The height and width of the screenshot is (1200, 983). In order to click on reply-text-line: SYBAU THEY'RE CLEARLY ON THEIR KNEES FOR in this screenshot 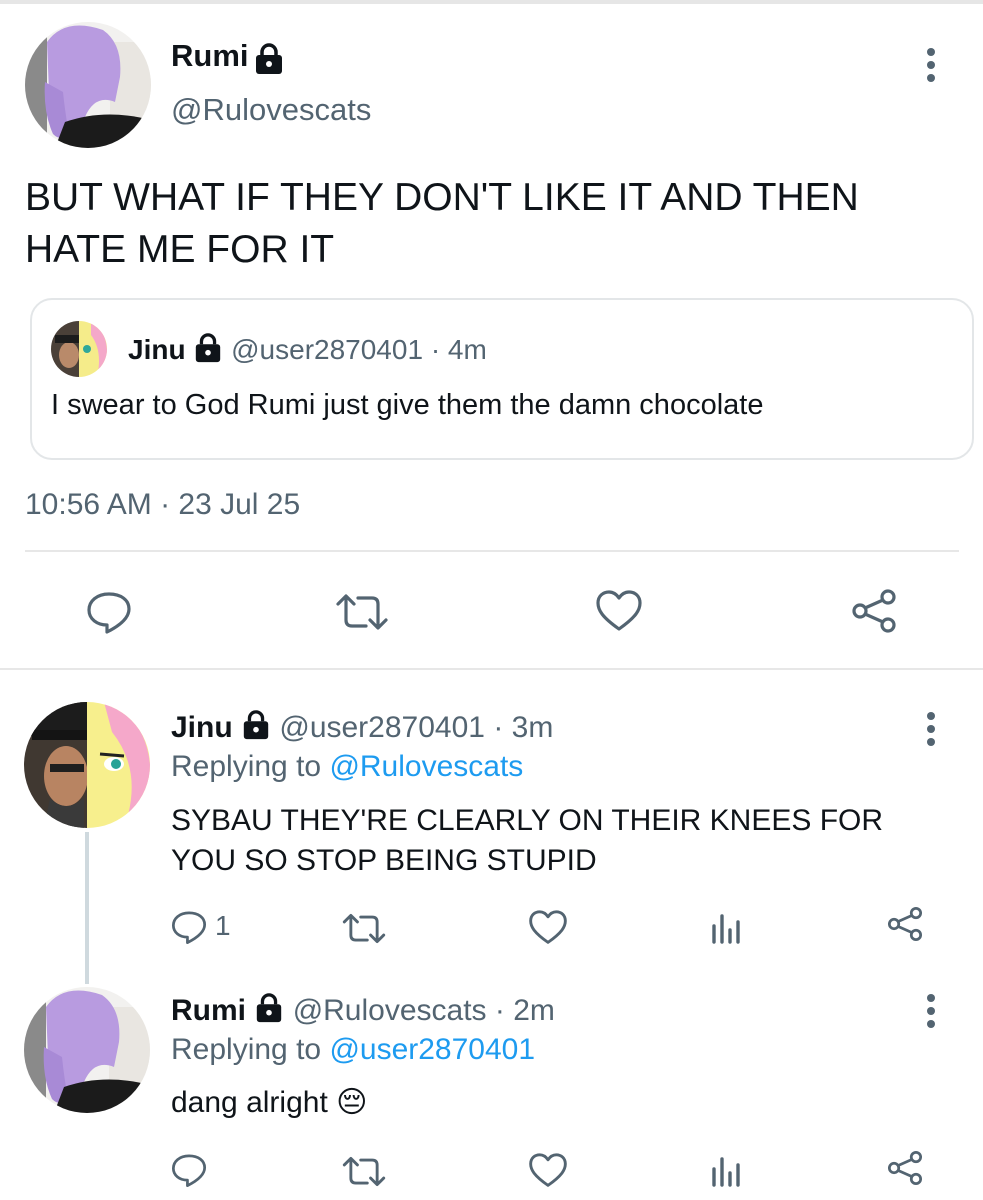, I will do `click(527, 820)`.